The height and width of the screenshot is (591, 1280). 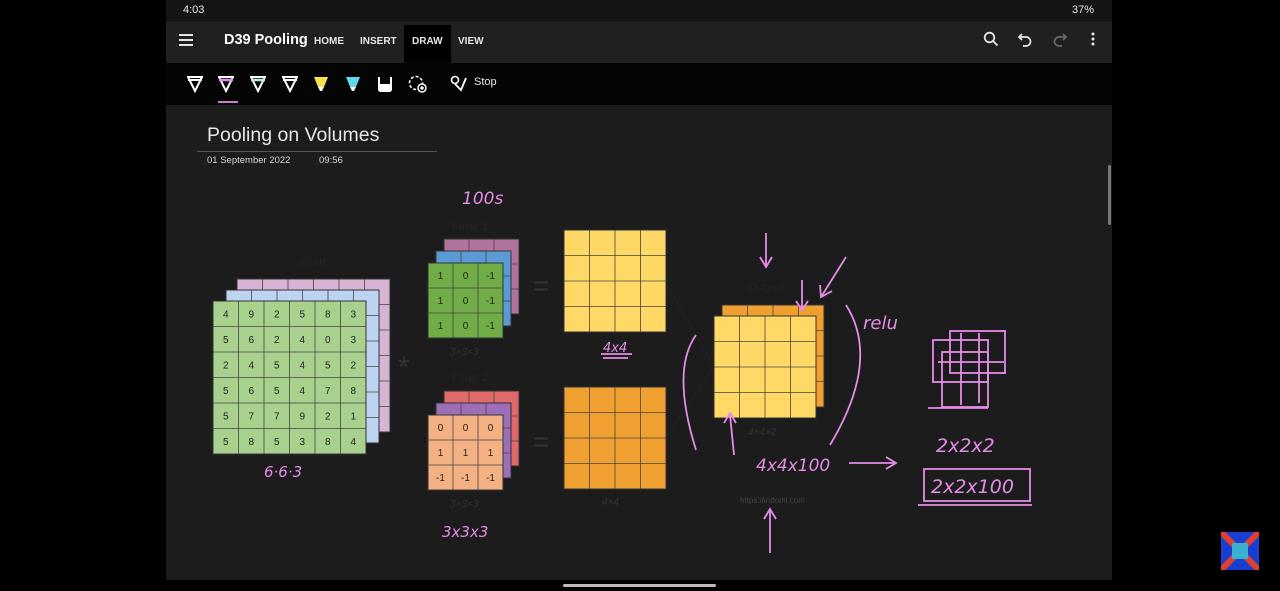 What do you see at coordinates (186, 40) in the screenshot?
I see `menu-icon` at bounding box center [186, 40].